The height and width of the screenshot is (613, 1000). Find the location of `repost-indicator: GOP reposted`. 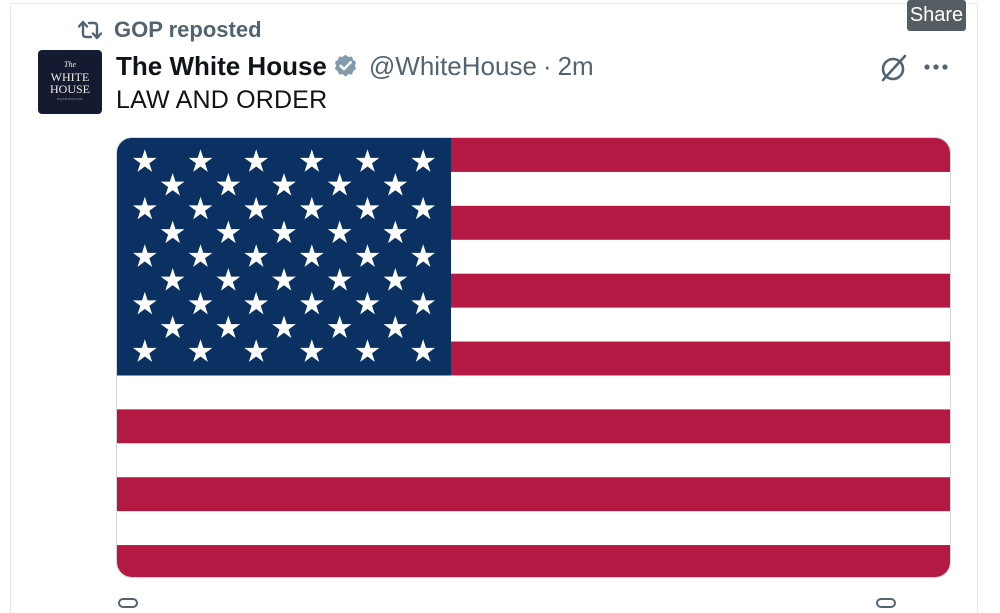

repost-indicator: GOP reposted is located at coordinates (170, 30).